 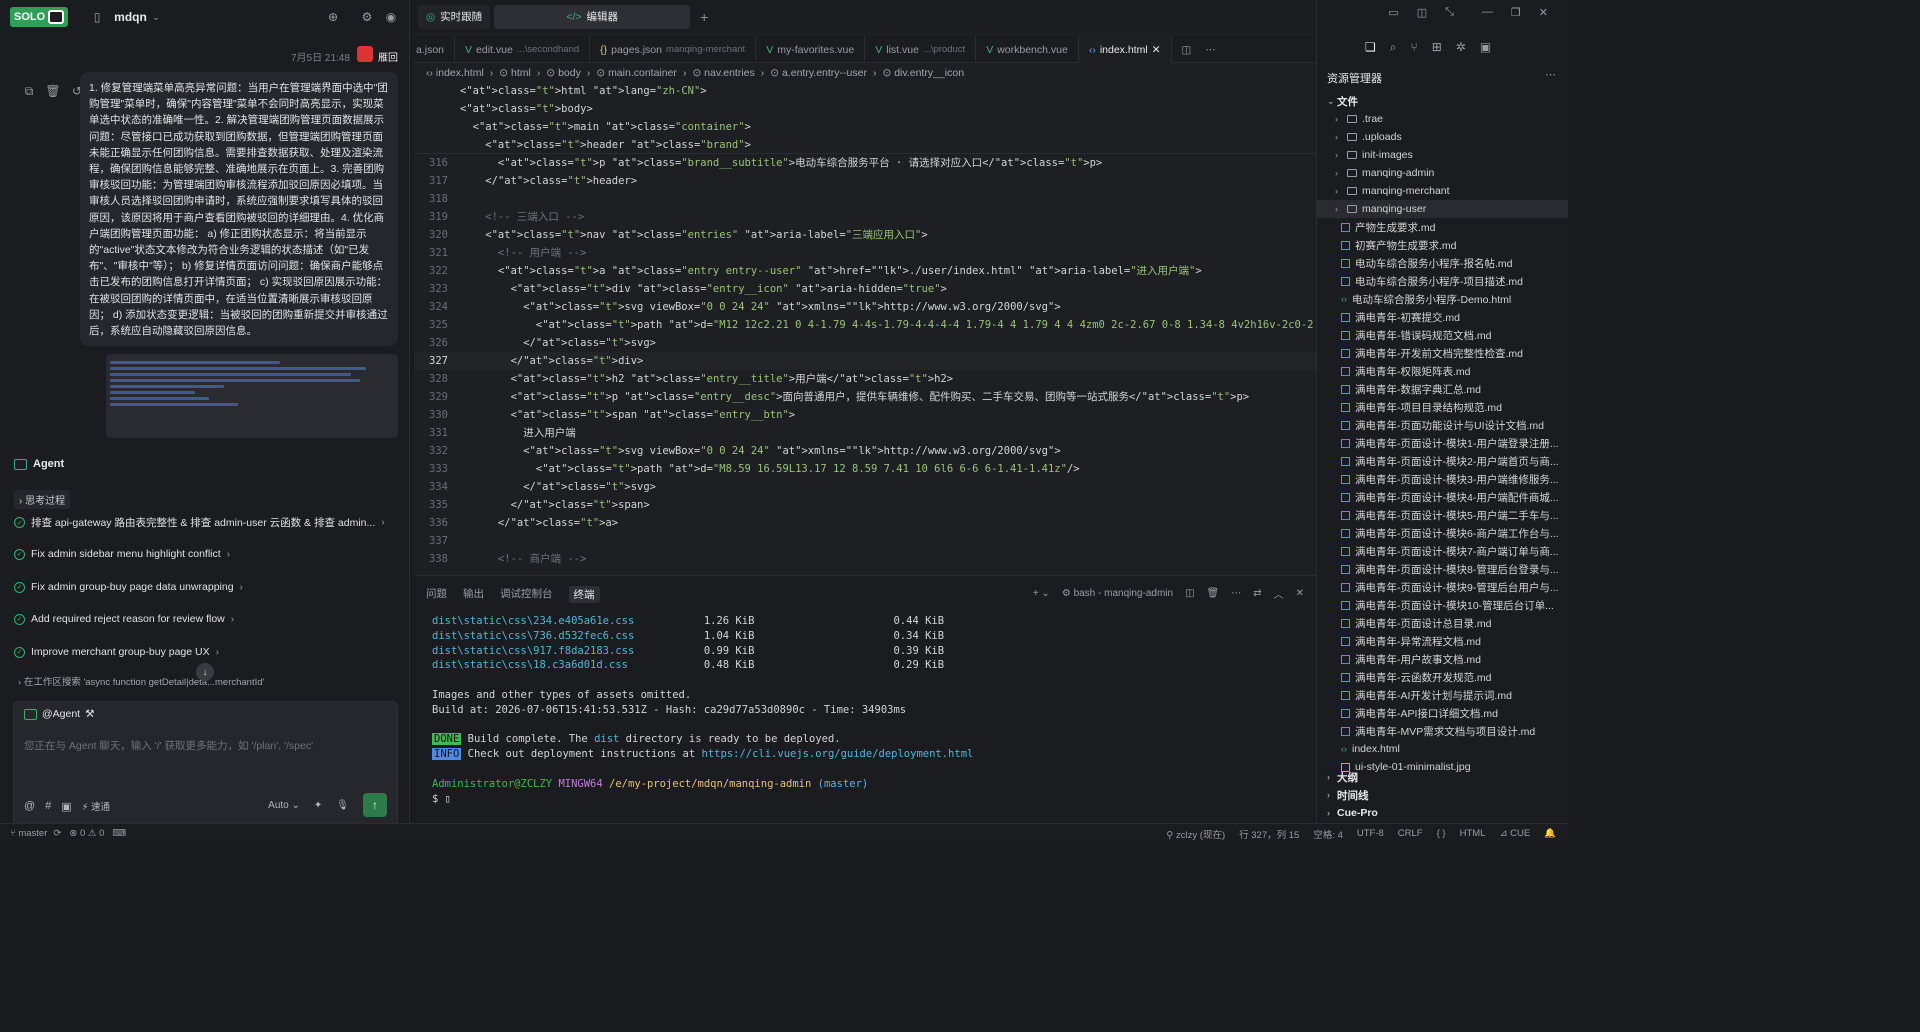 I want to click on file-item: 满电青年-权限矩阵表.md, so click(x=1442, y=371).